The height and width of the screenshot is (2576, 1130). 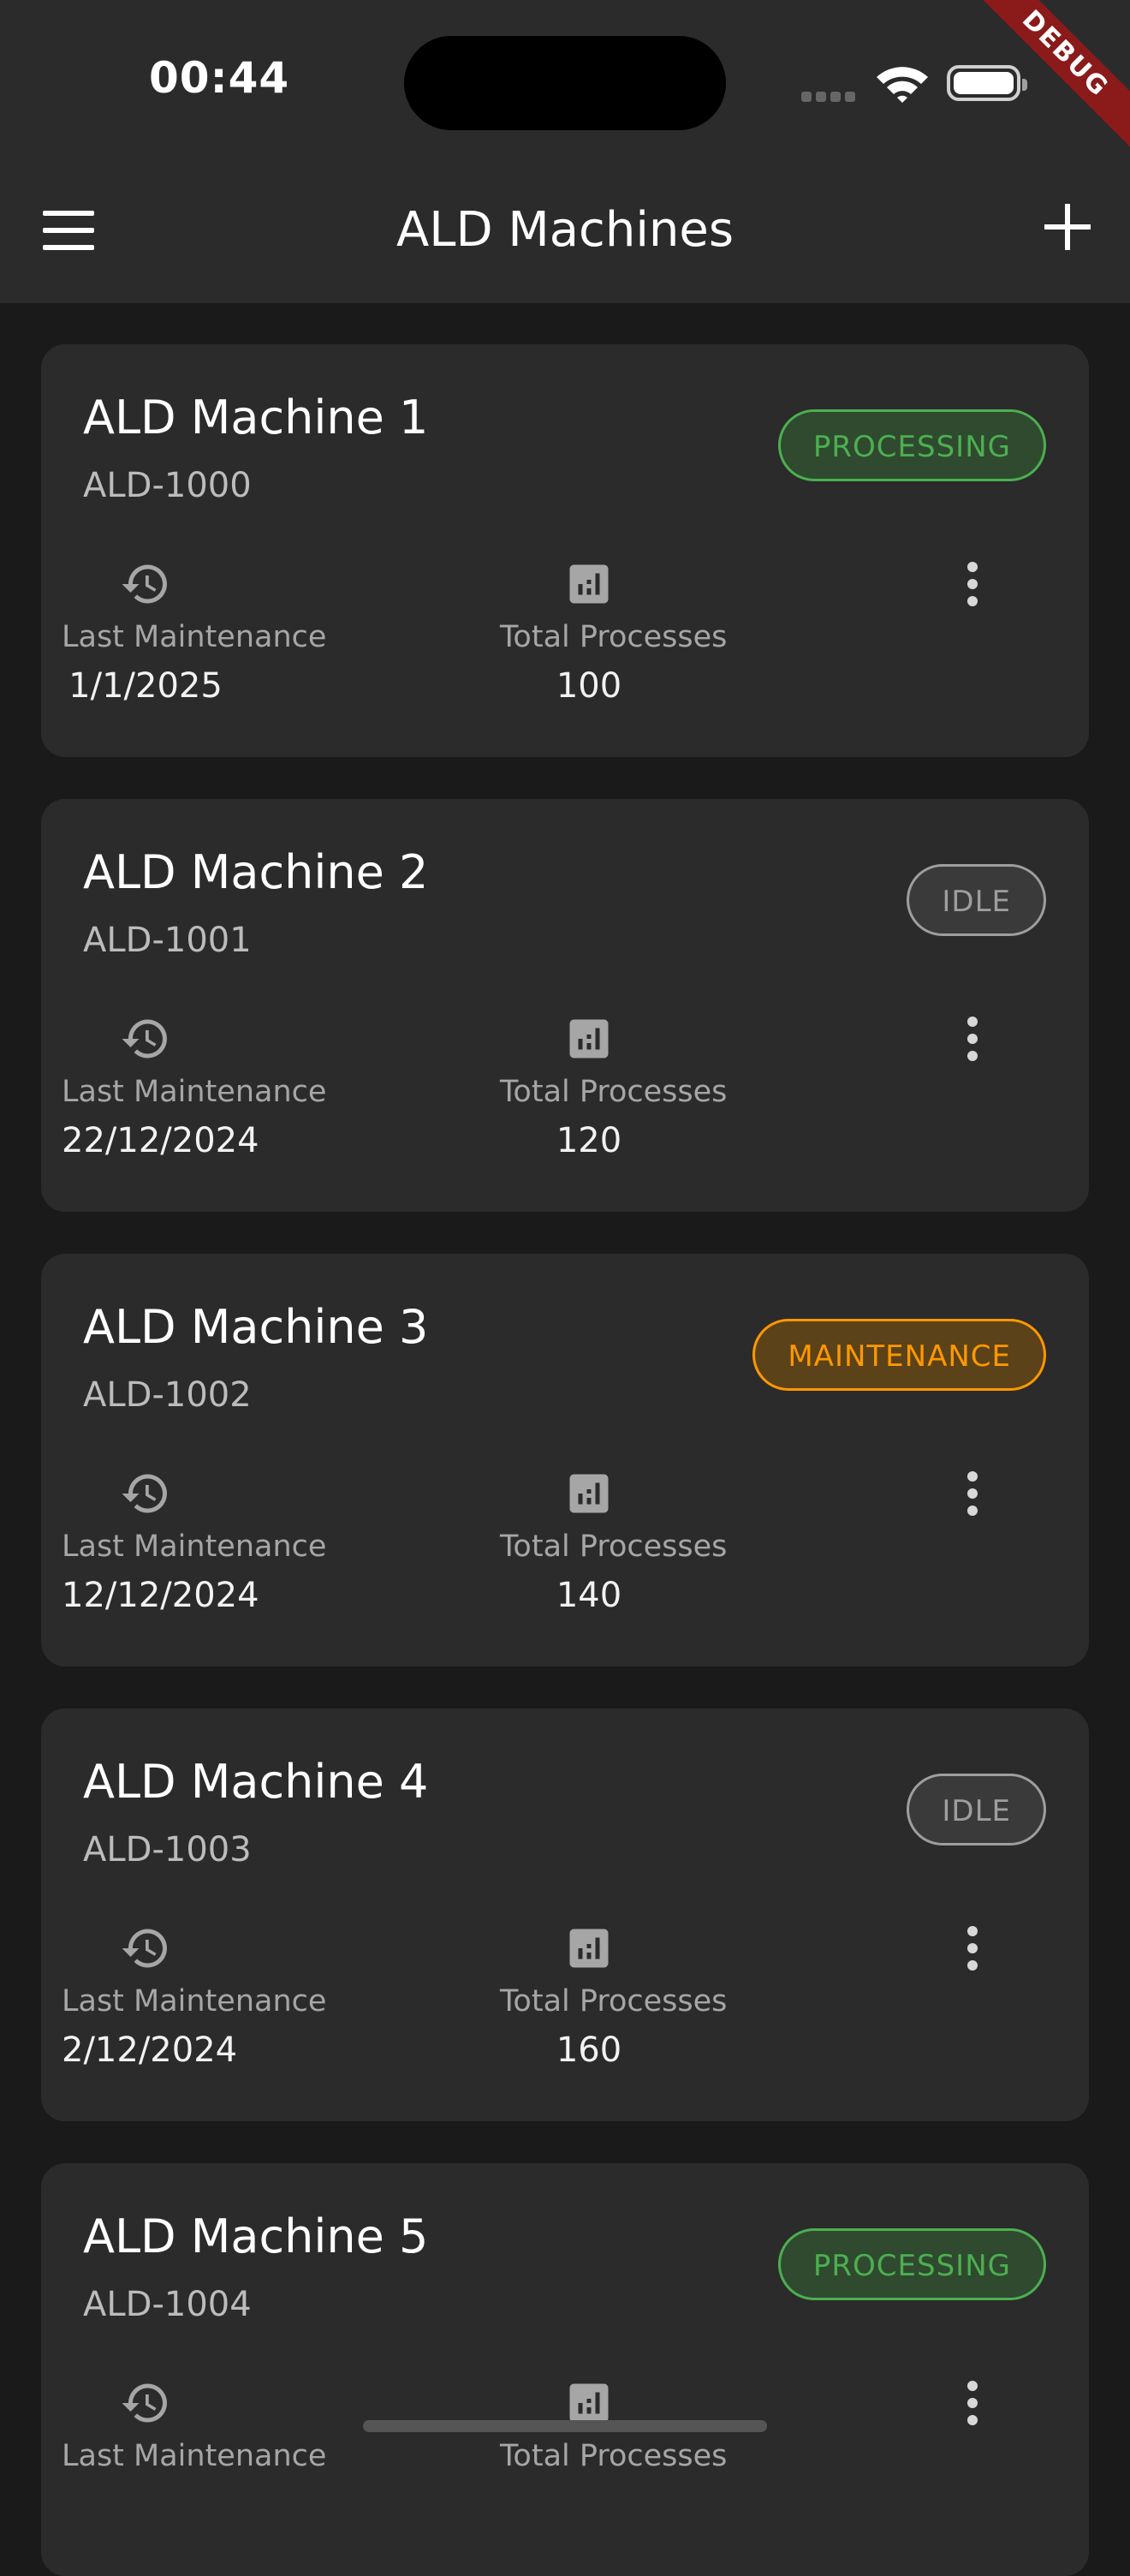 What do you see at coordinates (899, 1355) in the screenshot?
I see `status-badge: MAINTENANCE` at bounding box center [899, 1355].